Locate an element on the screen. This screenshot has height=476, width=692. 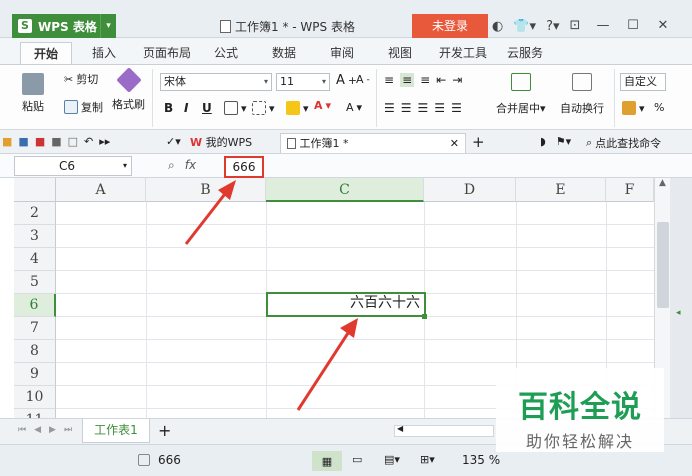
maximize-button: ☐ is located at coordinates (633, 26).